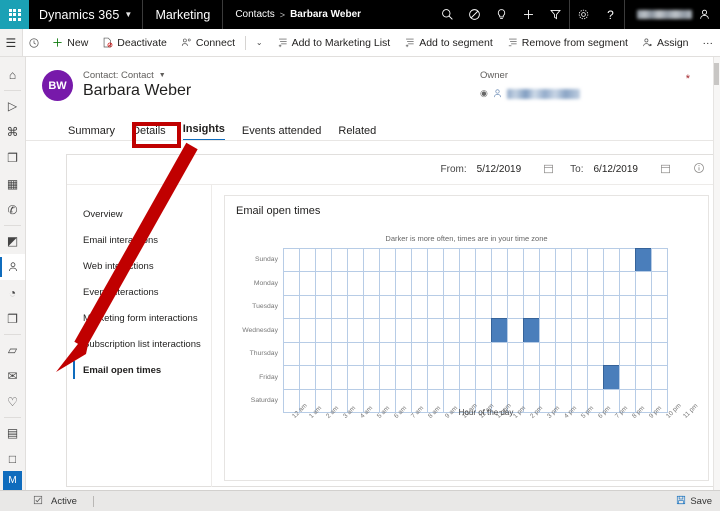 The image size is (720, 511). I want to click on rail-item-files: ❐, so click(12, 158).